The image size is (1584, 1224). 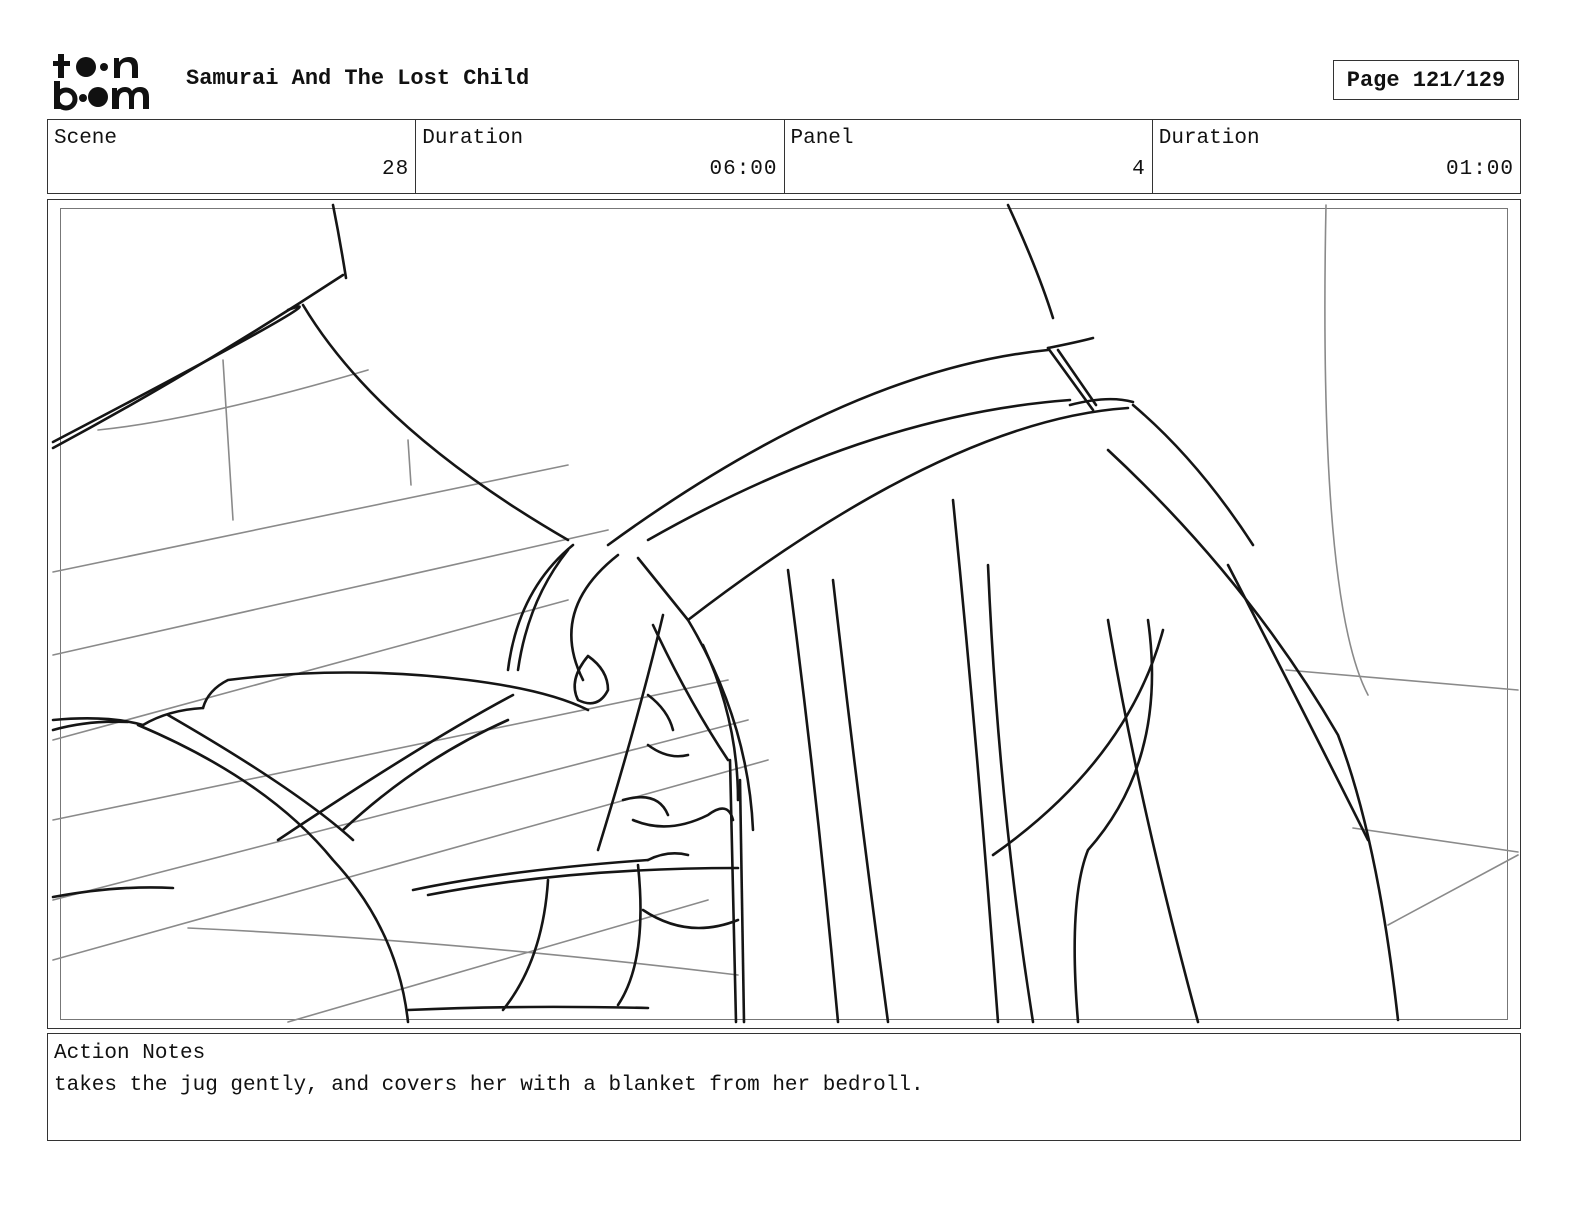 What do you see at coordinates (130, 1053) in the screenshot?
I see `action-notes-label: Action Notes` at bounding box center [130, 1053].